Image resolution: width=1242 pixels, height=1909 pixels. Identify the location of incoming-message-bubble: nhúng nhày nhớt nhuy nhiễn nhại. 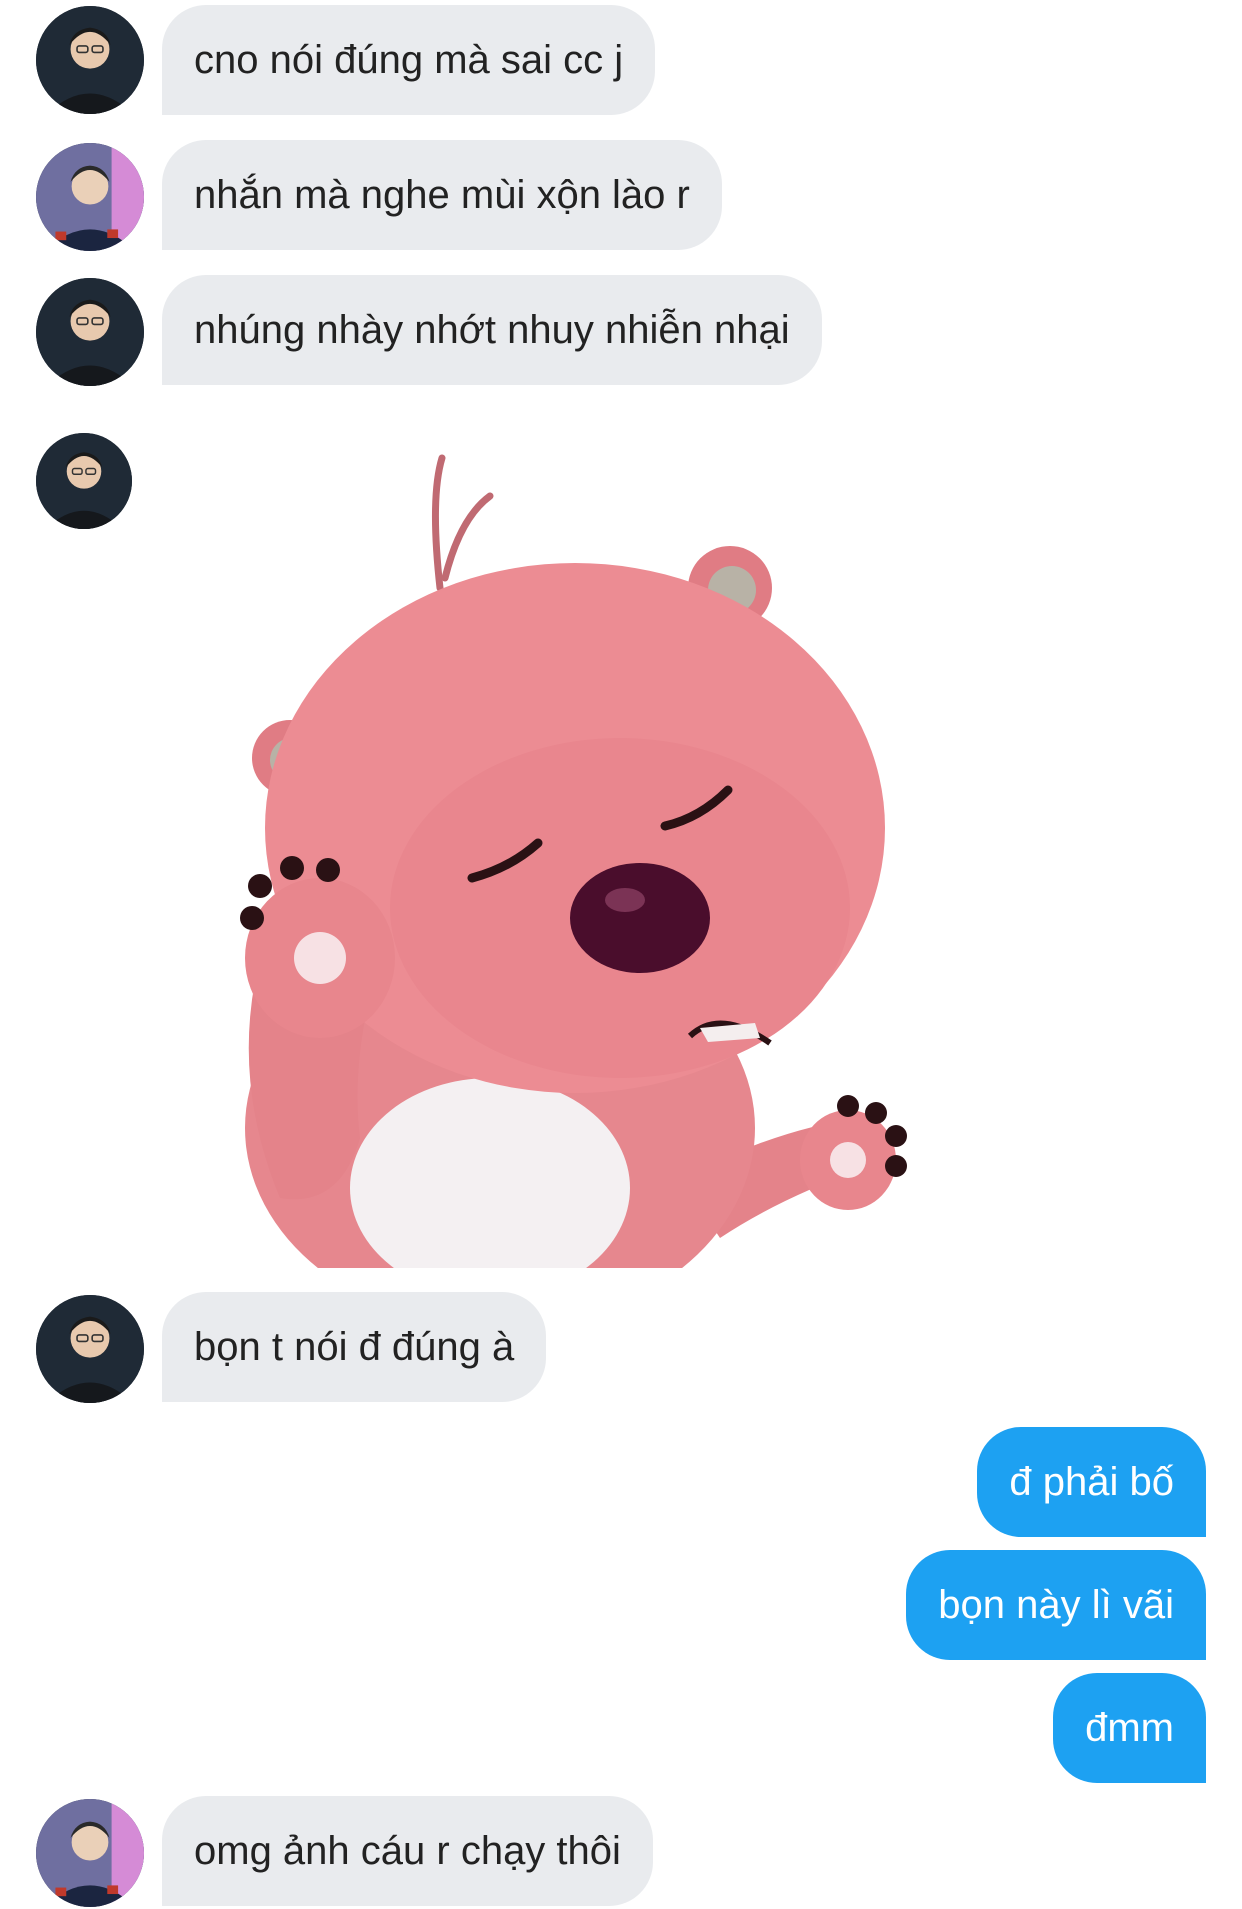
(492, 330).